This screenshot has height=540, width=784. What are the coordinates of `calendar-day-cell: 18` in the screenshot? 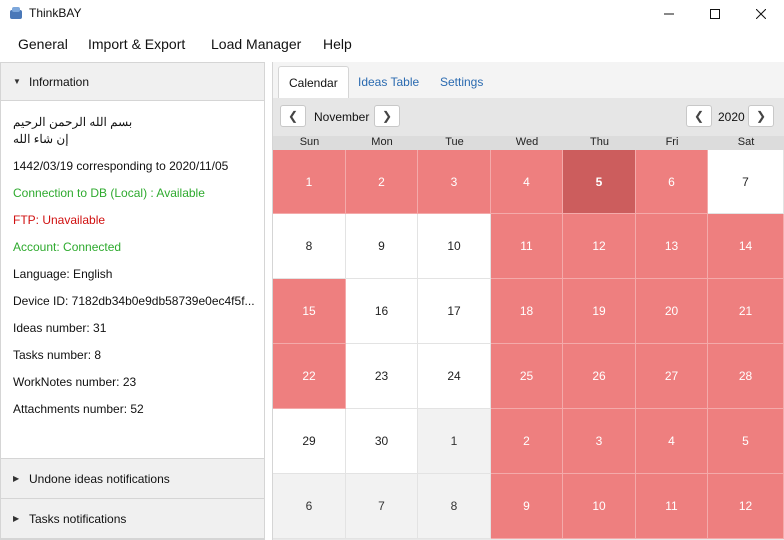 It's located at (527, 311).